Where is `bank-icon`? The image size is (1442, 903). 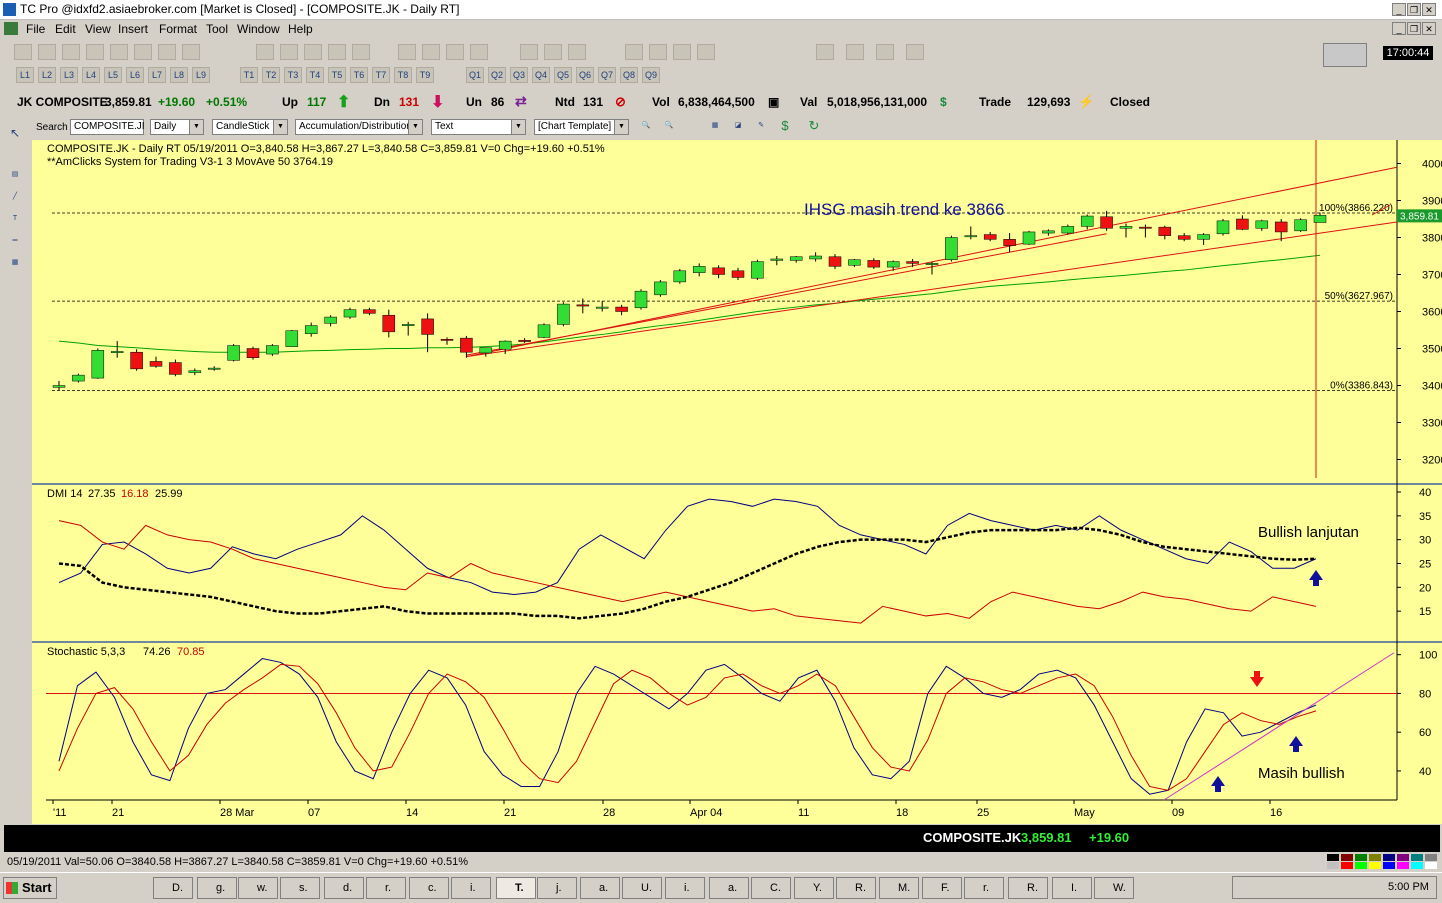
bank-icon is located at coordinates (143, 52).